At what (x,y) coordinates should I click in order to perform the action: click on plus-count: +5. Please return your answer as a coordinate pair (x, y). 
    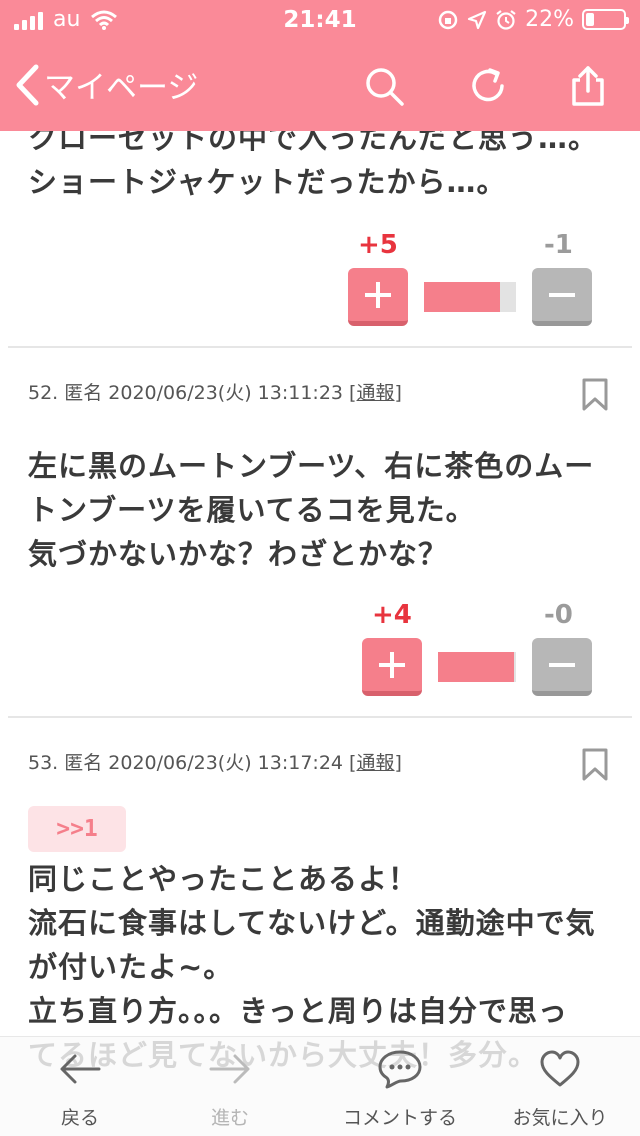
    Looking at the image, I should click on (378, 245).